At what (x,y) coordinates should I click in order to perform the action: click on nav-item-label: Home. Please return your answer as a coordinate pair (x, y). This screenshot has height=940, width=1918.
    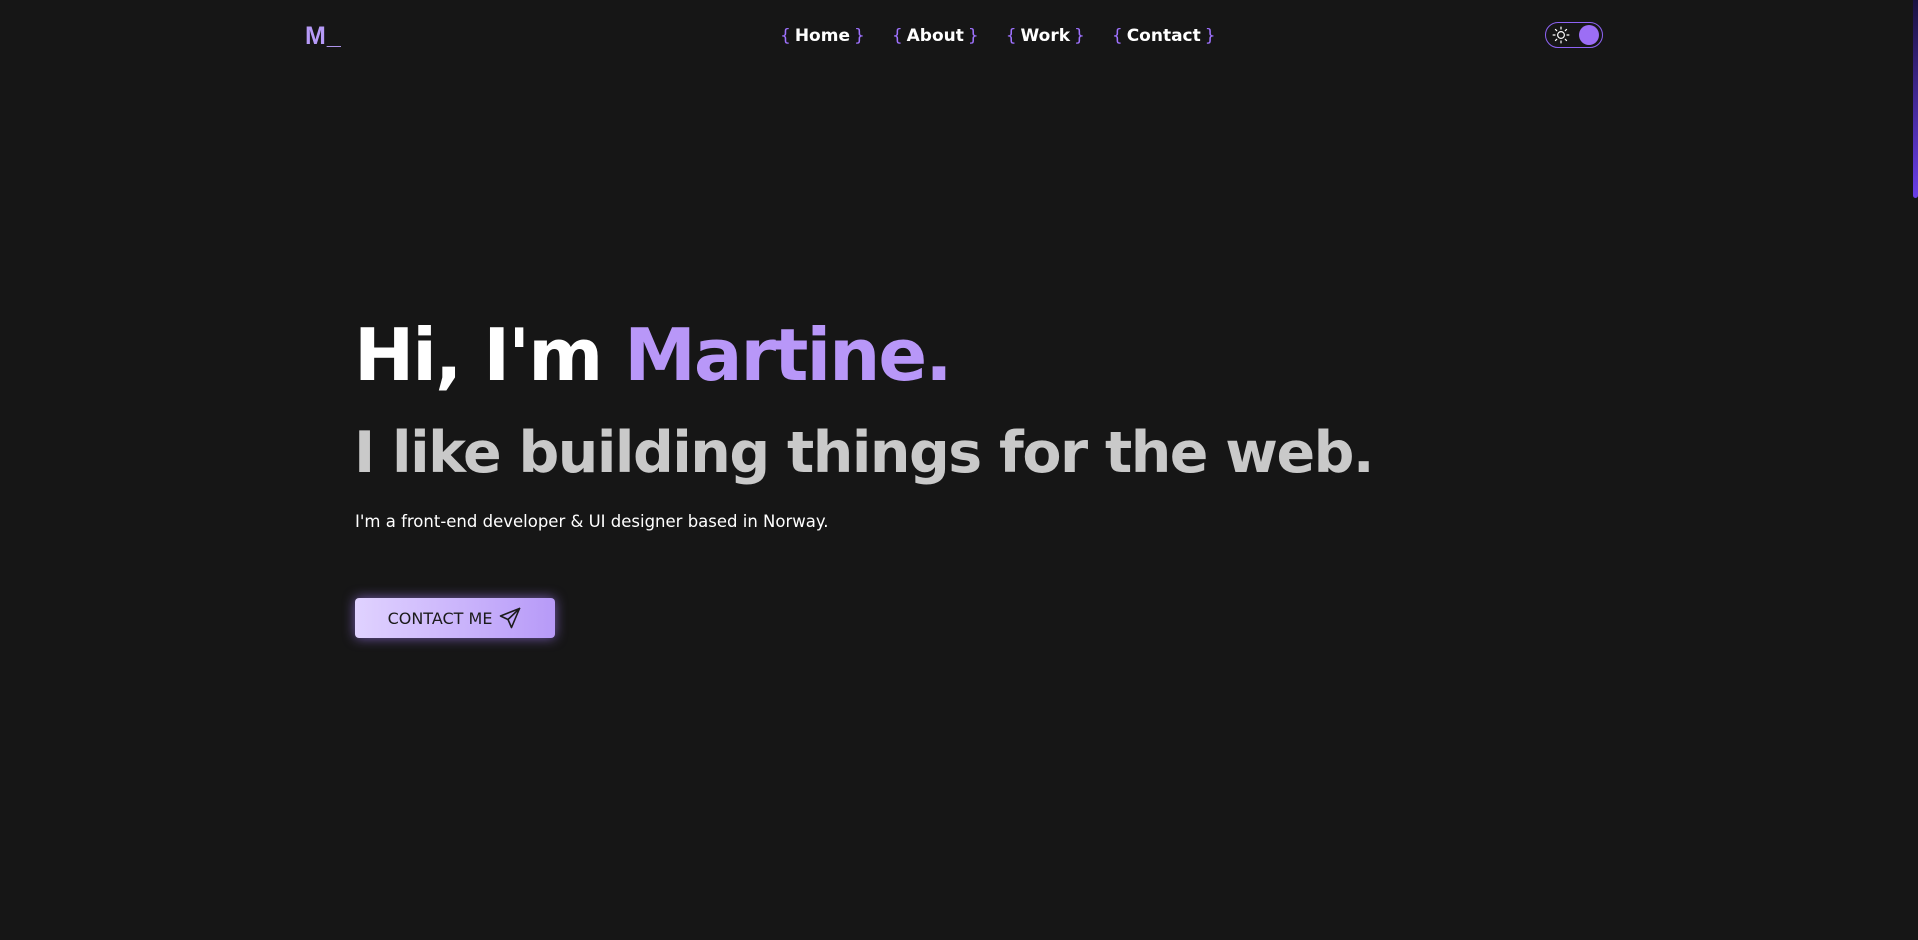
    Looking at the image, I should click on (822, 36).